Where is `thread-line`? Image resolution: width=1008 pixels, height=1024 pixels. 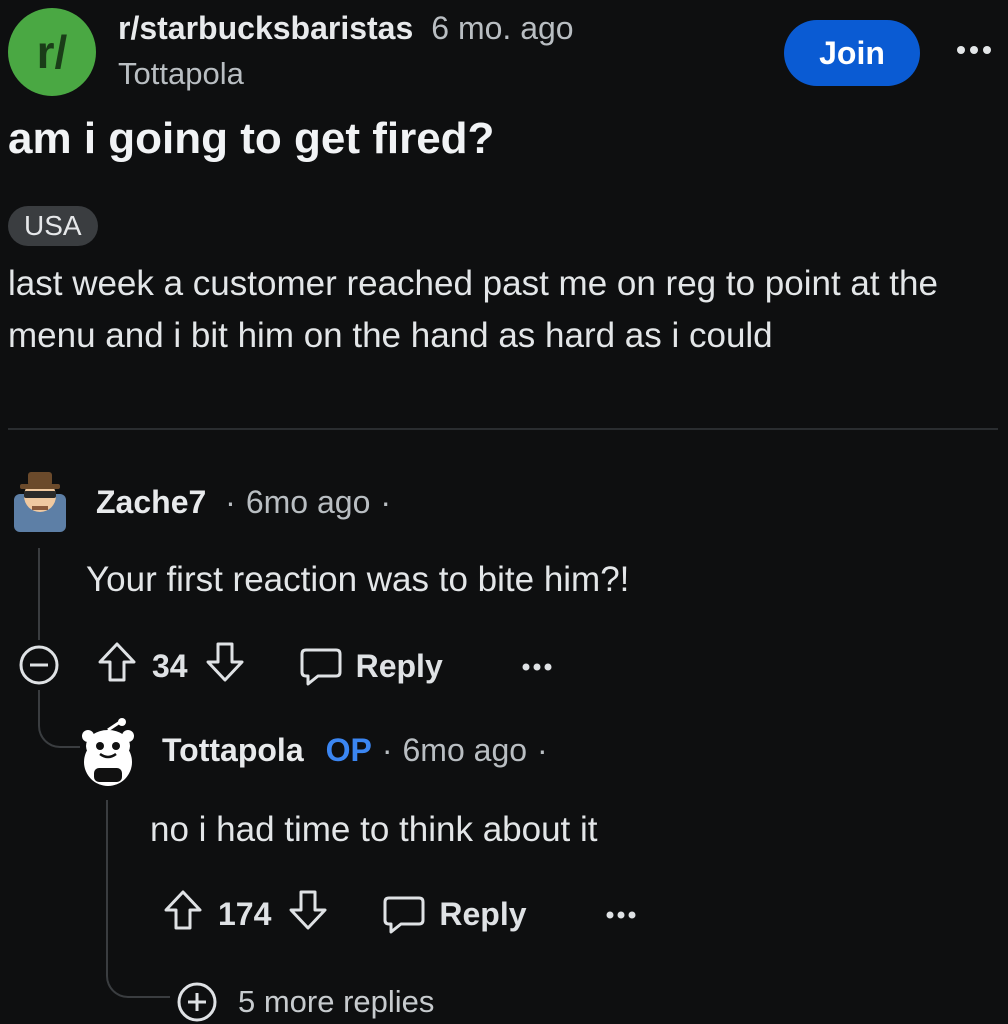 thread-line is located at coordinates (39, 594).